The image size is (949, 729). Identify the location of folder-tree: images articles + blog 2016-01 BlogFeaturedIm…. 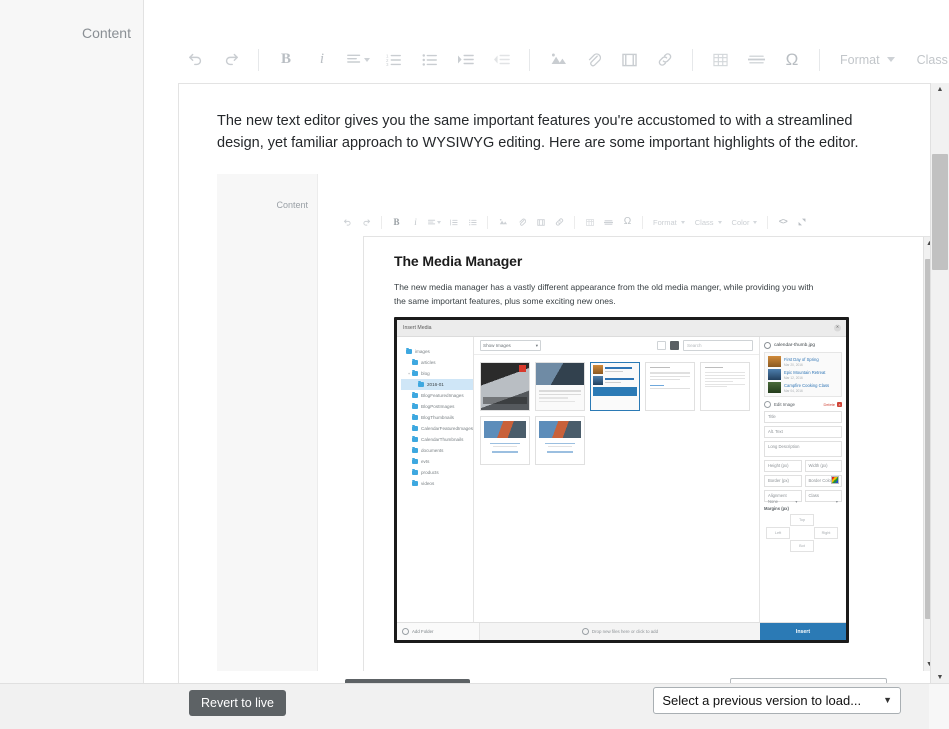
(435, 479).